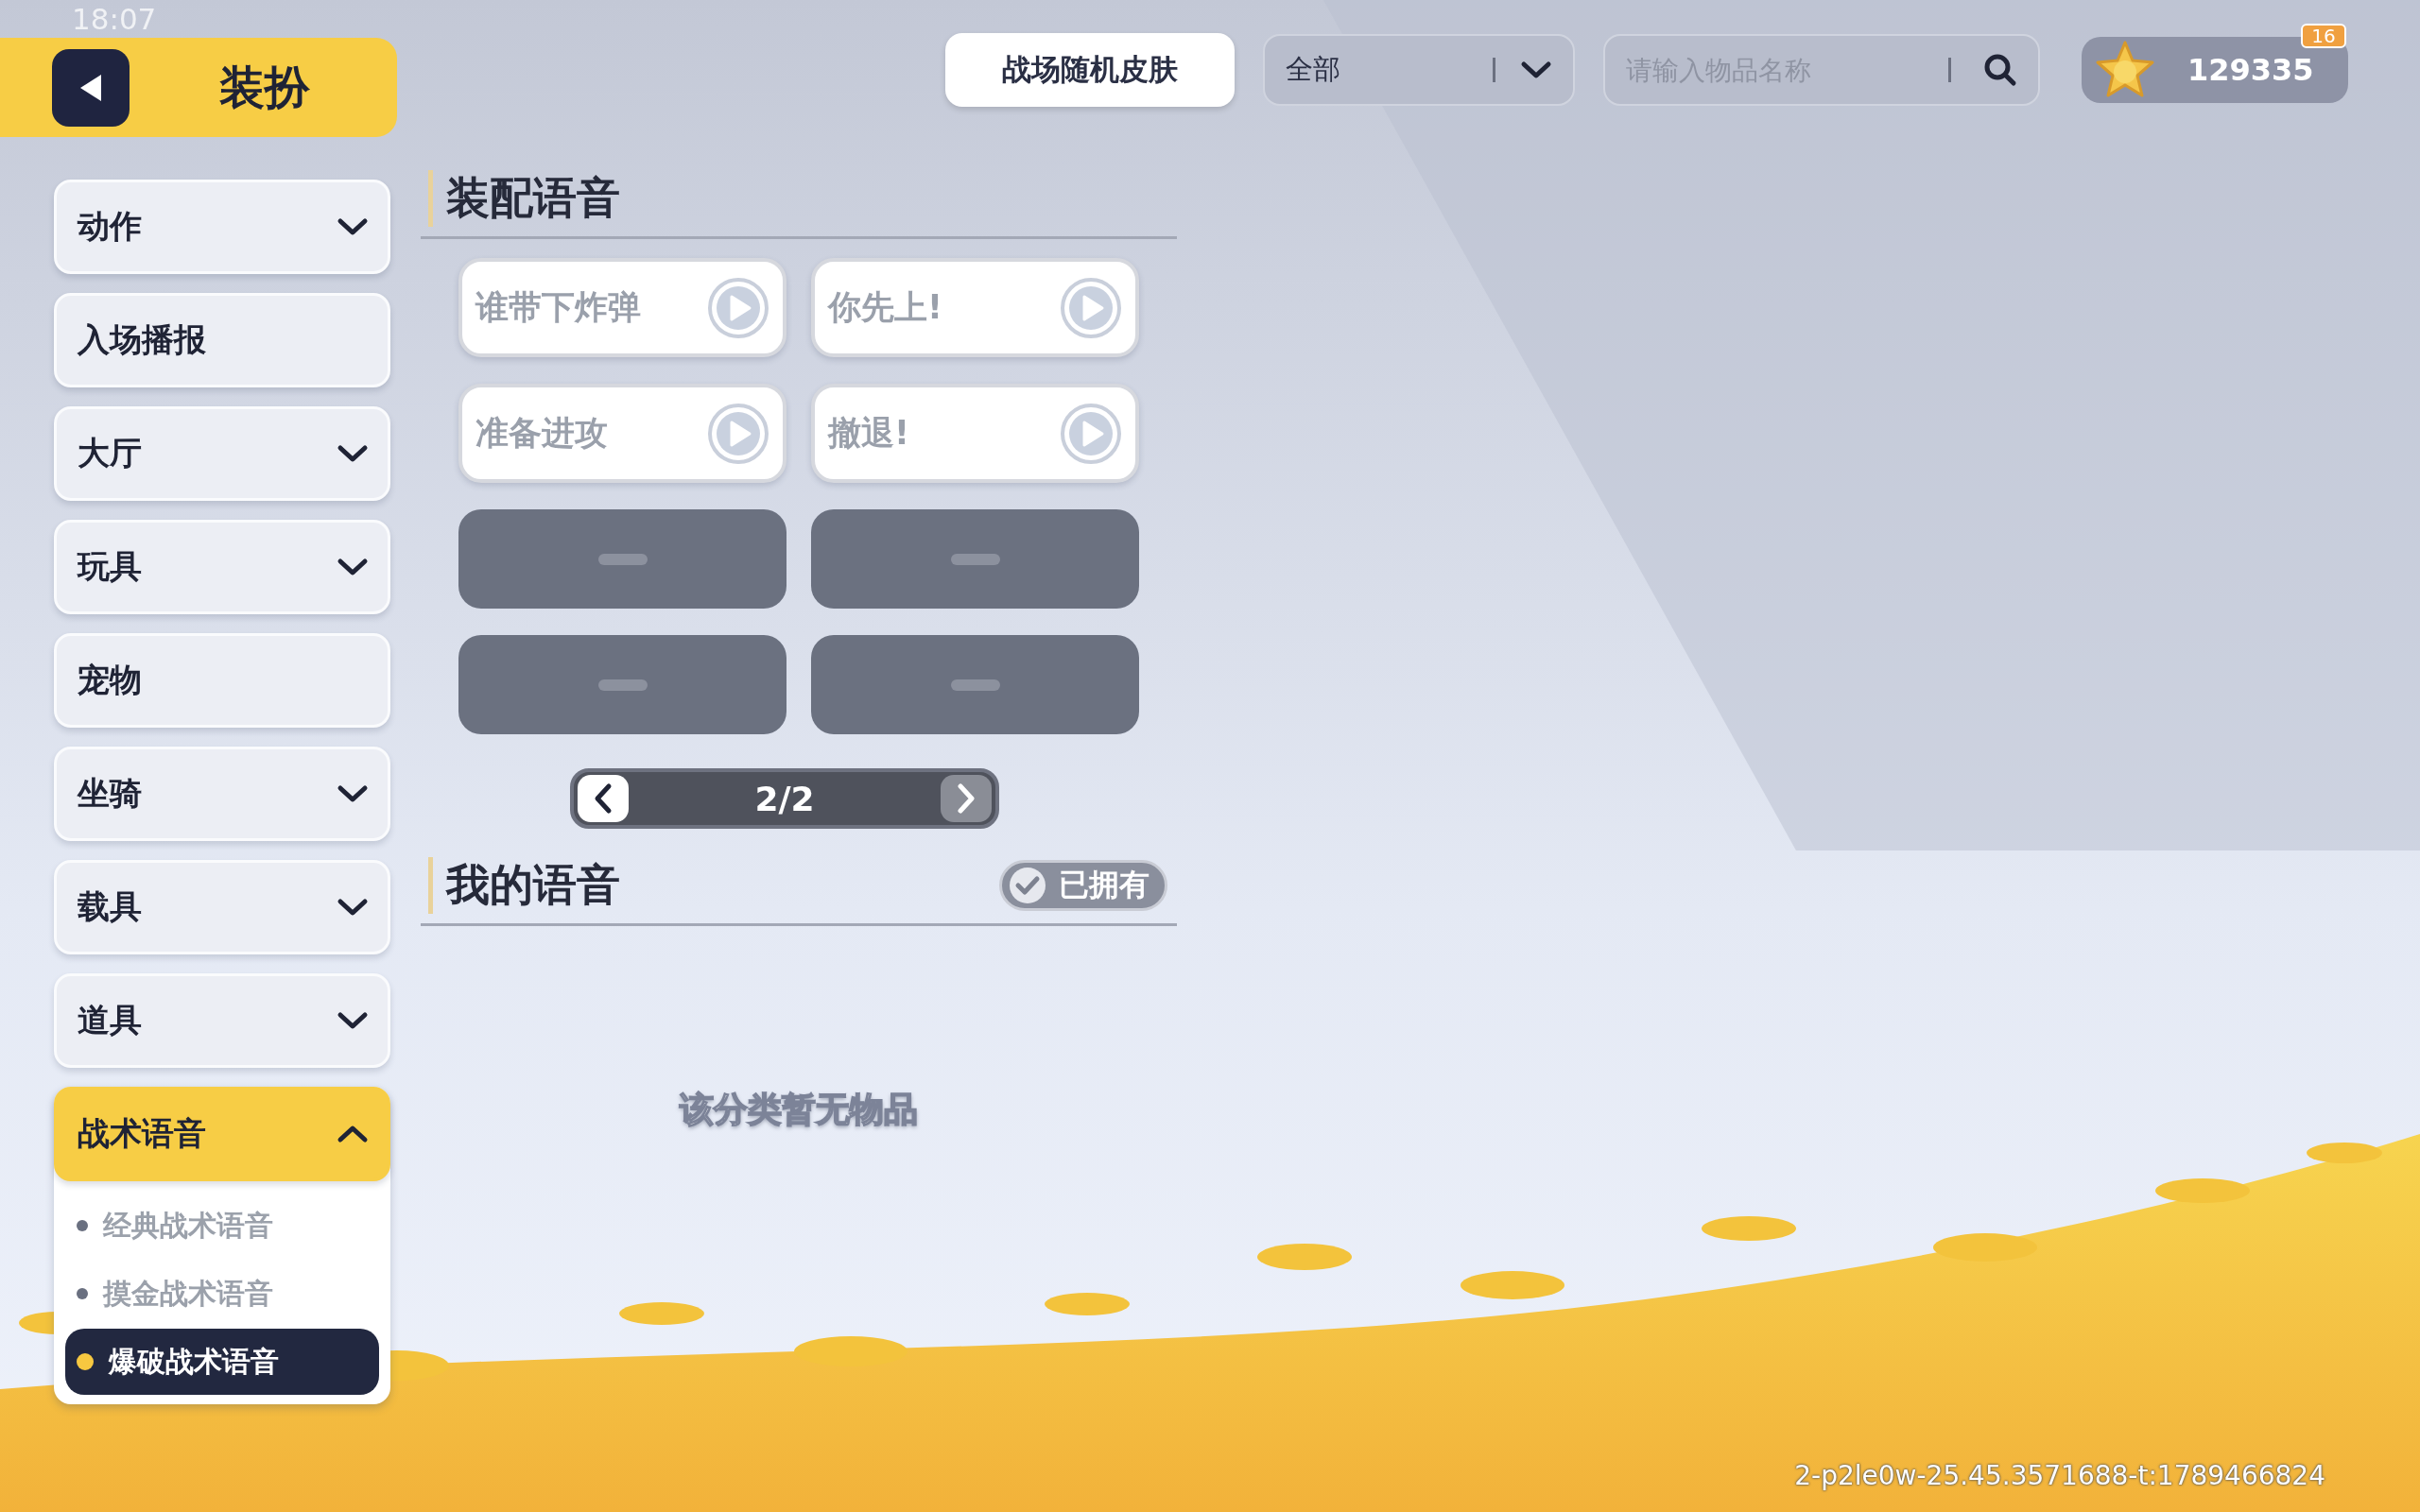  What do you see at coordinates (799, 1109) in the screenshot?
I see `empty-message: 该分类暂无物品` at bounding box center [799, 1109].